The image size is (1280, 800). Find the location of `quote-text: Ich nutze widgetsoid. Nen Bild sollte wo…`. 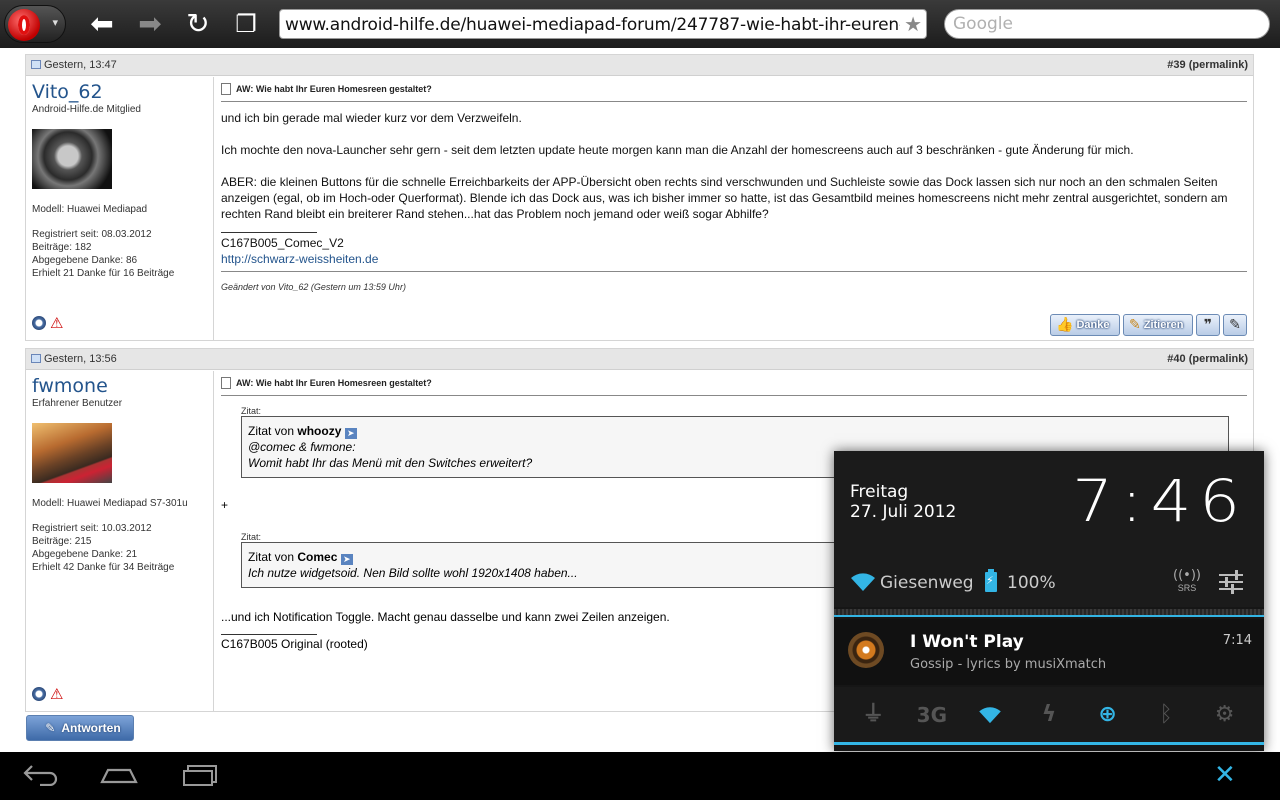

quote-text: Ich nutze widgetsoid. Nen Bild sollte wo… is located at coordinates (413, 573).